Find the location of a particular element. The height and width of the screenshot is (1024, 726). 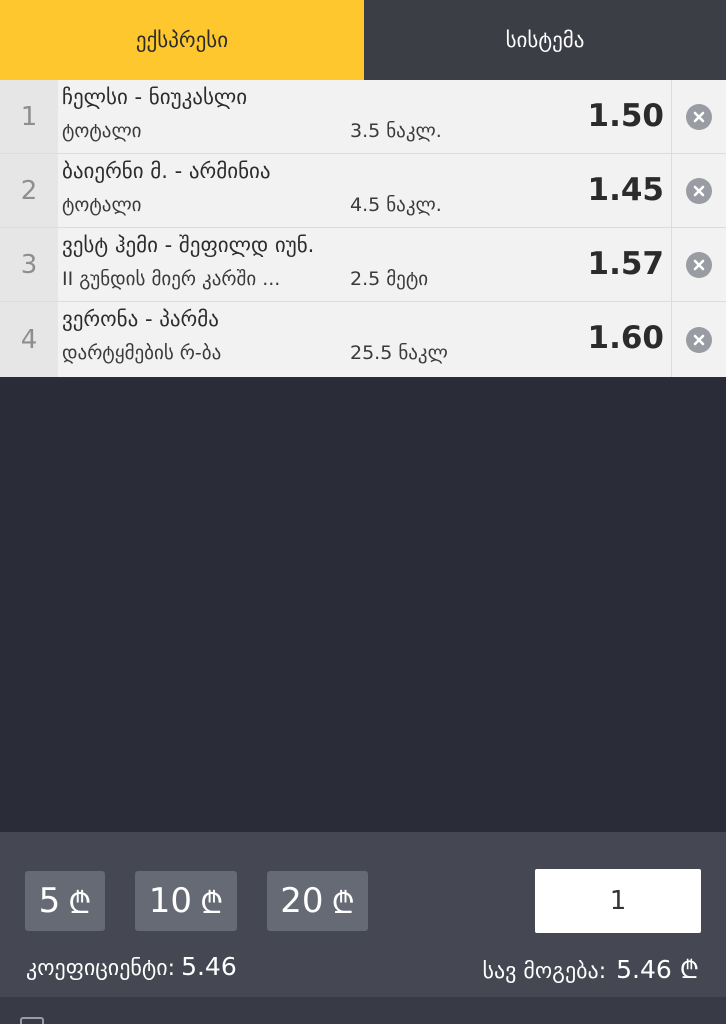

quick-stake-amount: 20 is located at coordinates (302, 901).